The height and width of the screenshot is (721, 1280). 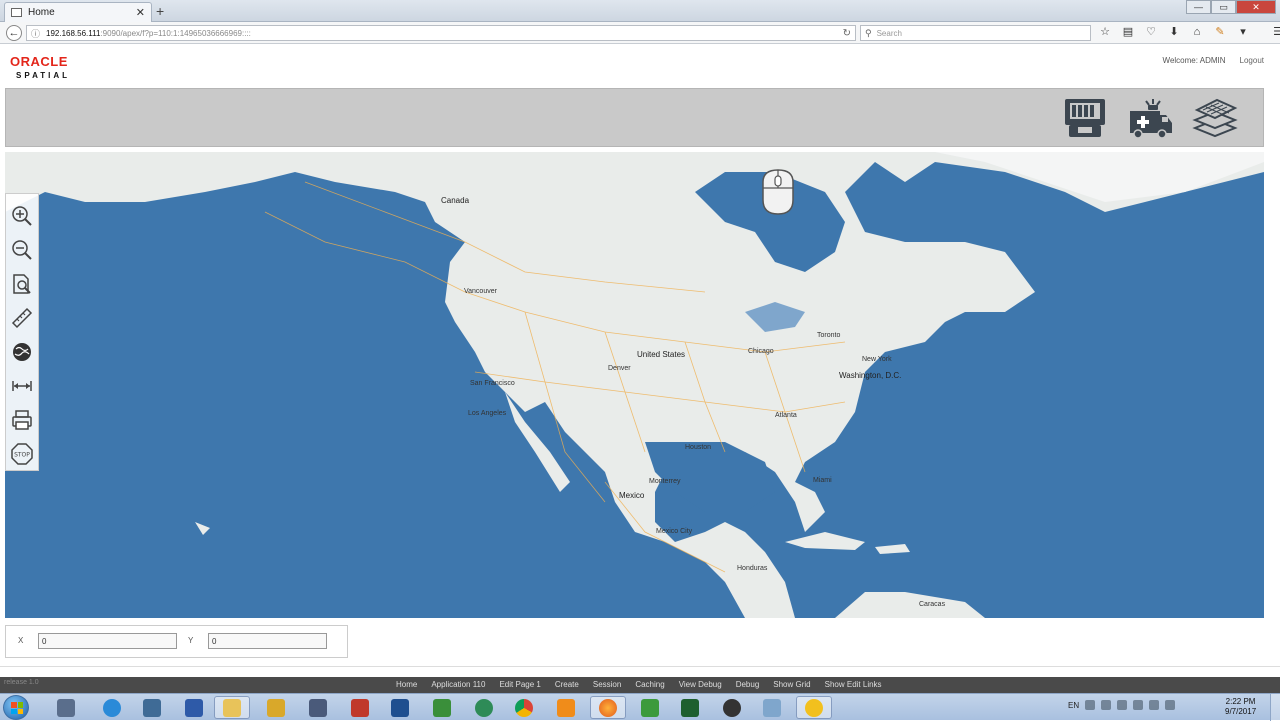 What do you see at coordinates (524, 707) in the screenshot?
I see `taskbar-chrome` at bounding box center [524, 707].